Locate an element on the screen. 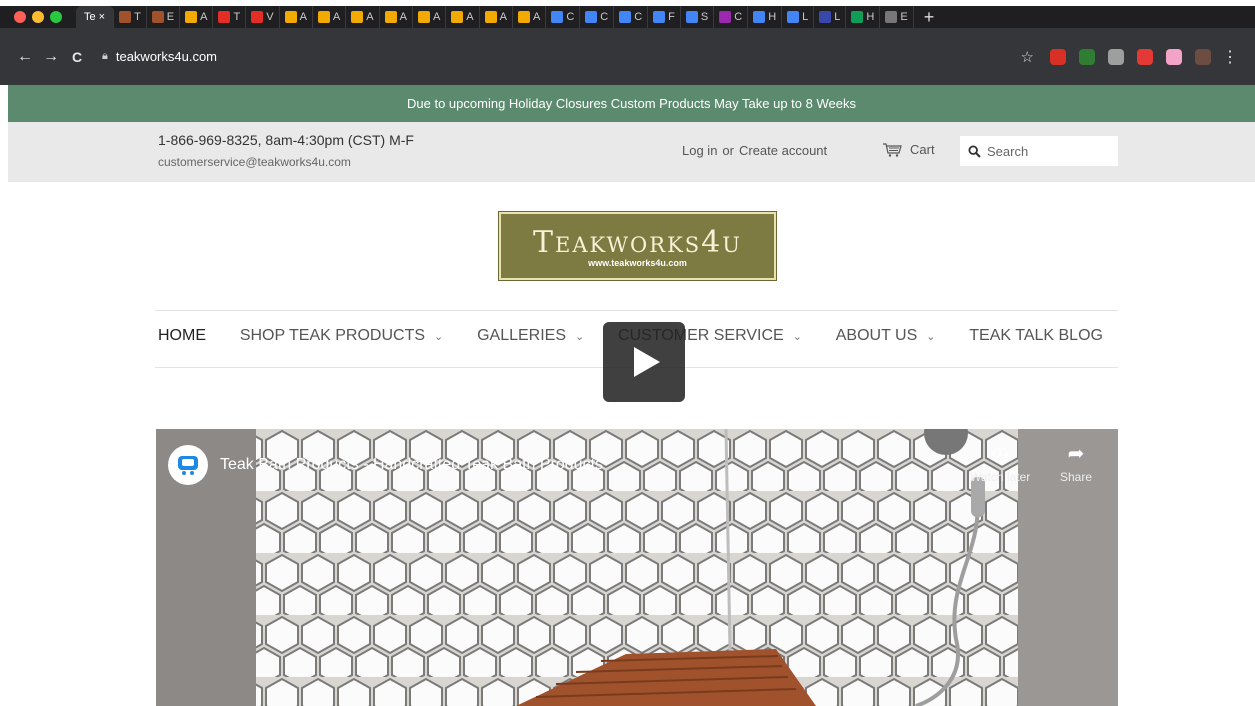 This screenshot has height=706, width=1255. browser-menu-icon: ⋮ is located at coordinates (1230, 57).